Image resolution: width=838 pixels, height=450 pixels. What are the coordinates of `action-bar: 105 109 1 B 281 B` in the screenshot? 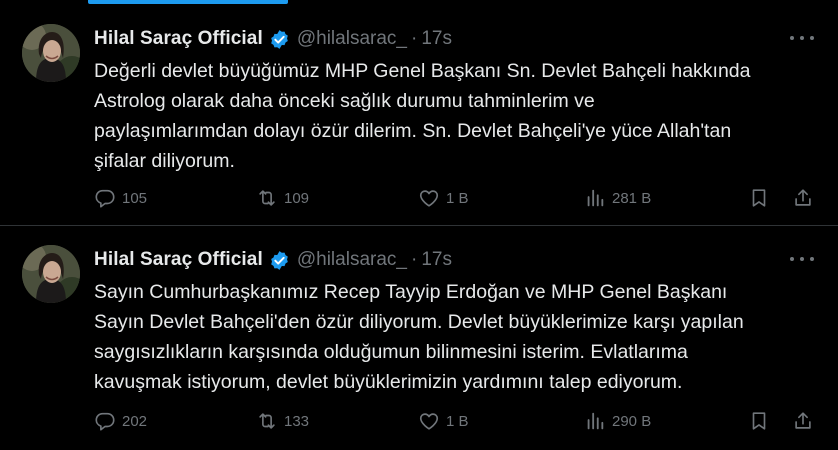 It's located at (457, 198).